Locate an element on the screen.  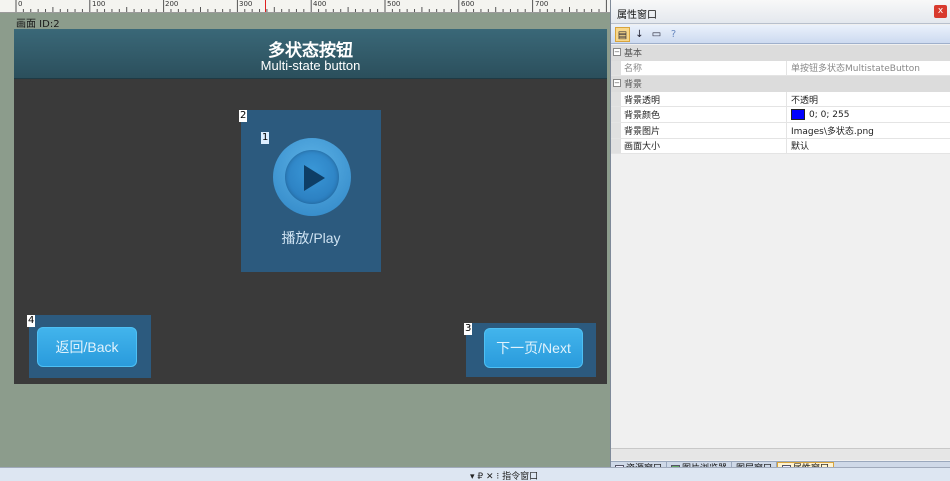
property-row-color: 背景颜色 0; 0; 255 is located at coordinates (780, 115).